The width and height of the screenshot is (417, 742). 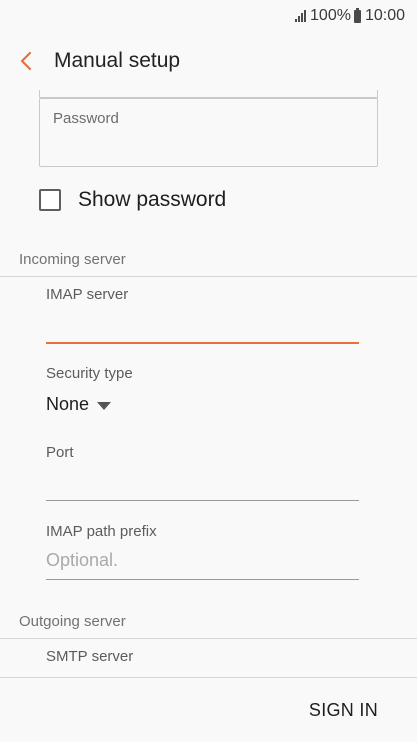 I want to click on smtp-server-label: SMTP server, so click(x=90, y=656).